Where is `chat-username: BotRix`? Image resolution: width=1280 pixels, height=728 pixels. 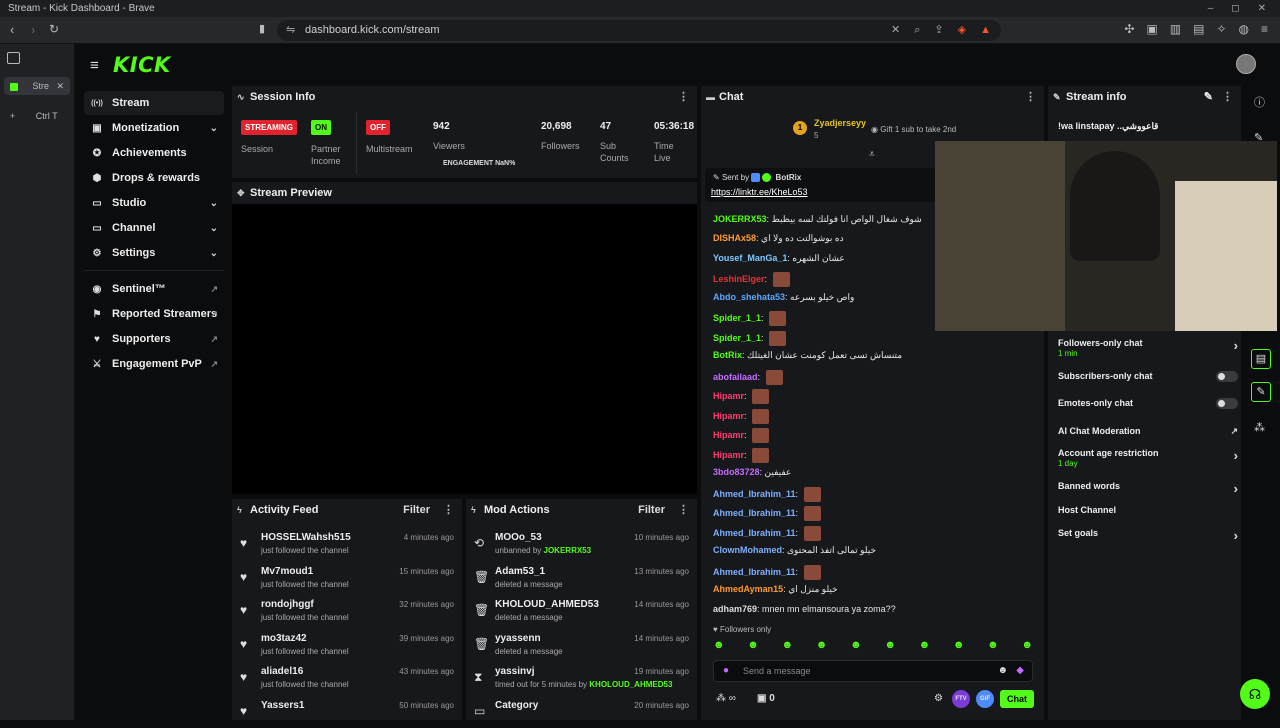
chat-username: BotRix is located at coordinates (727, 355).